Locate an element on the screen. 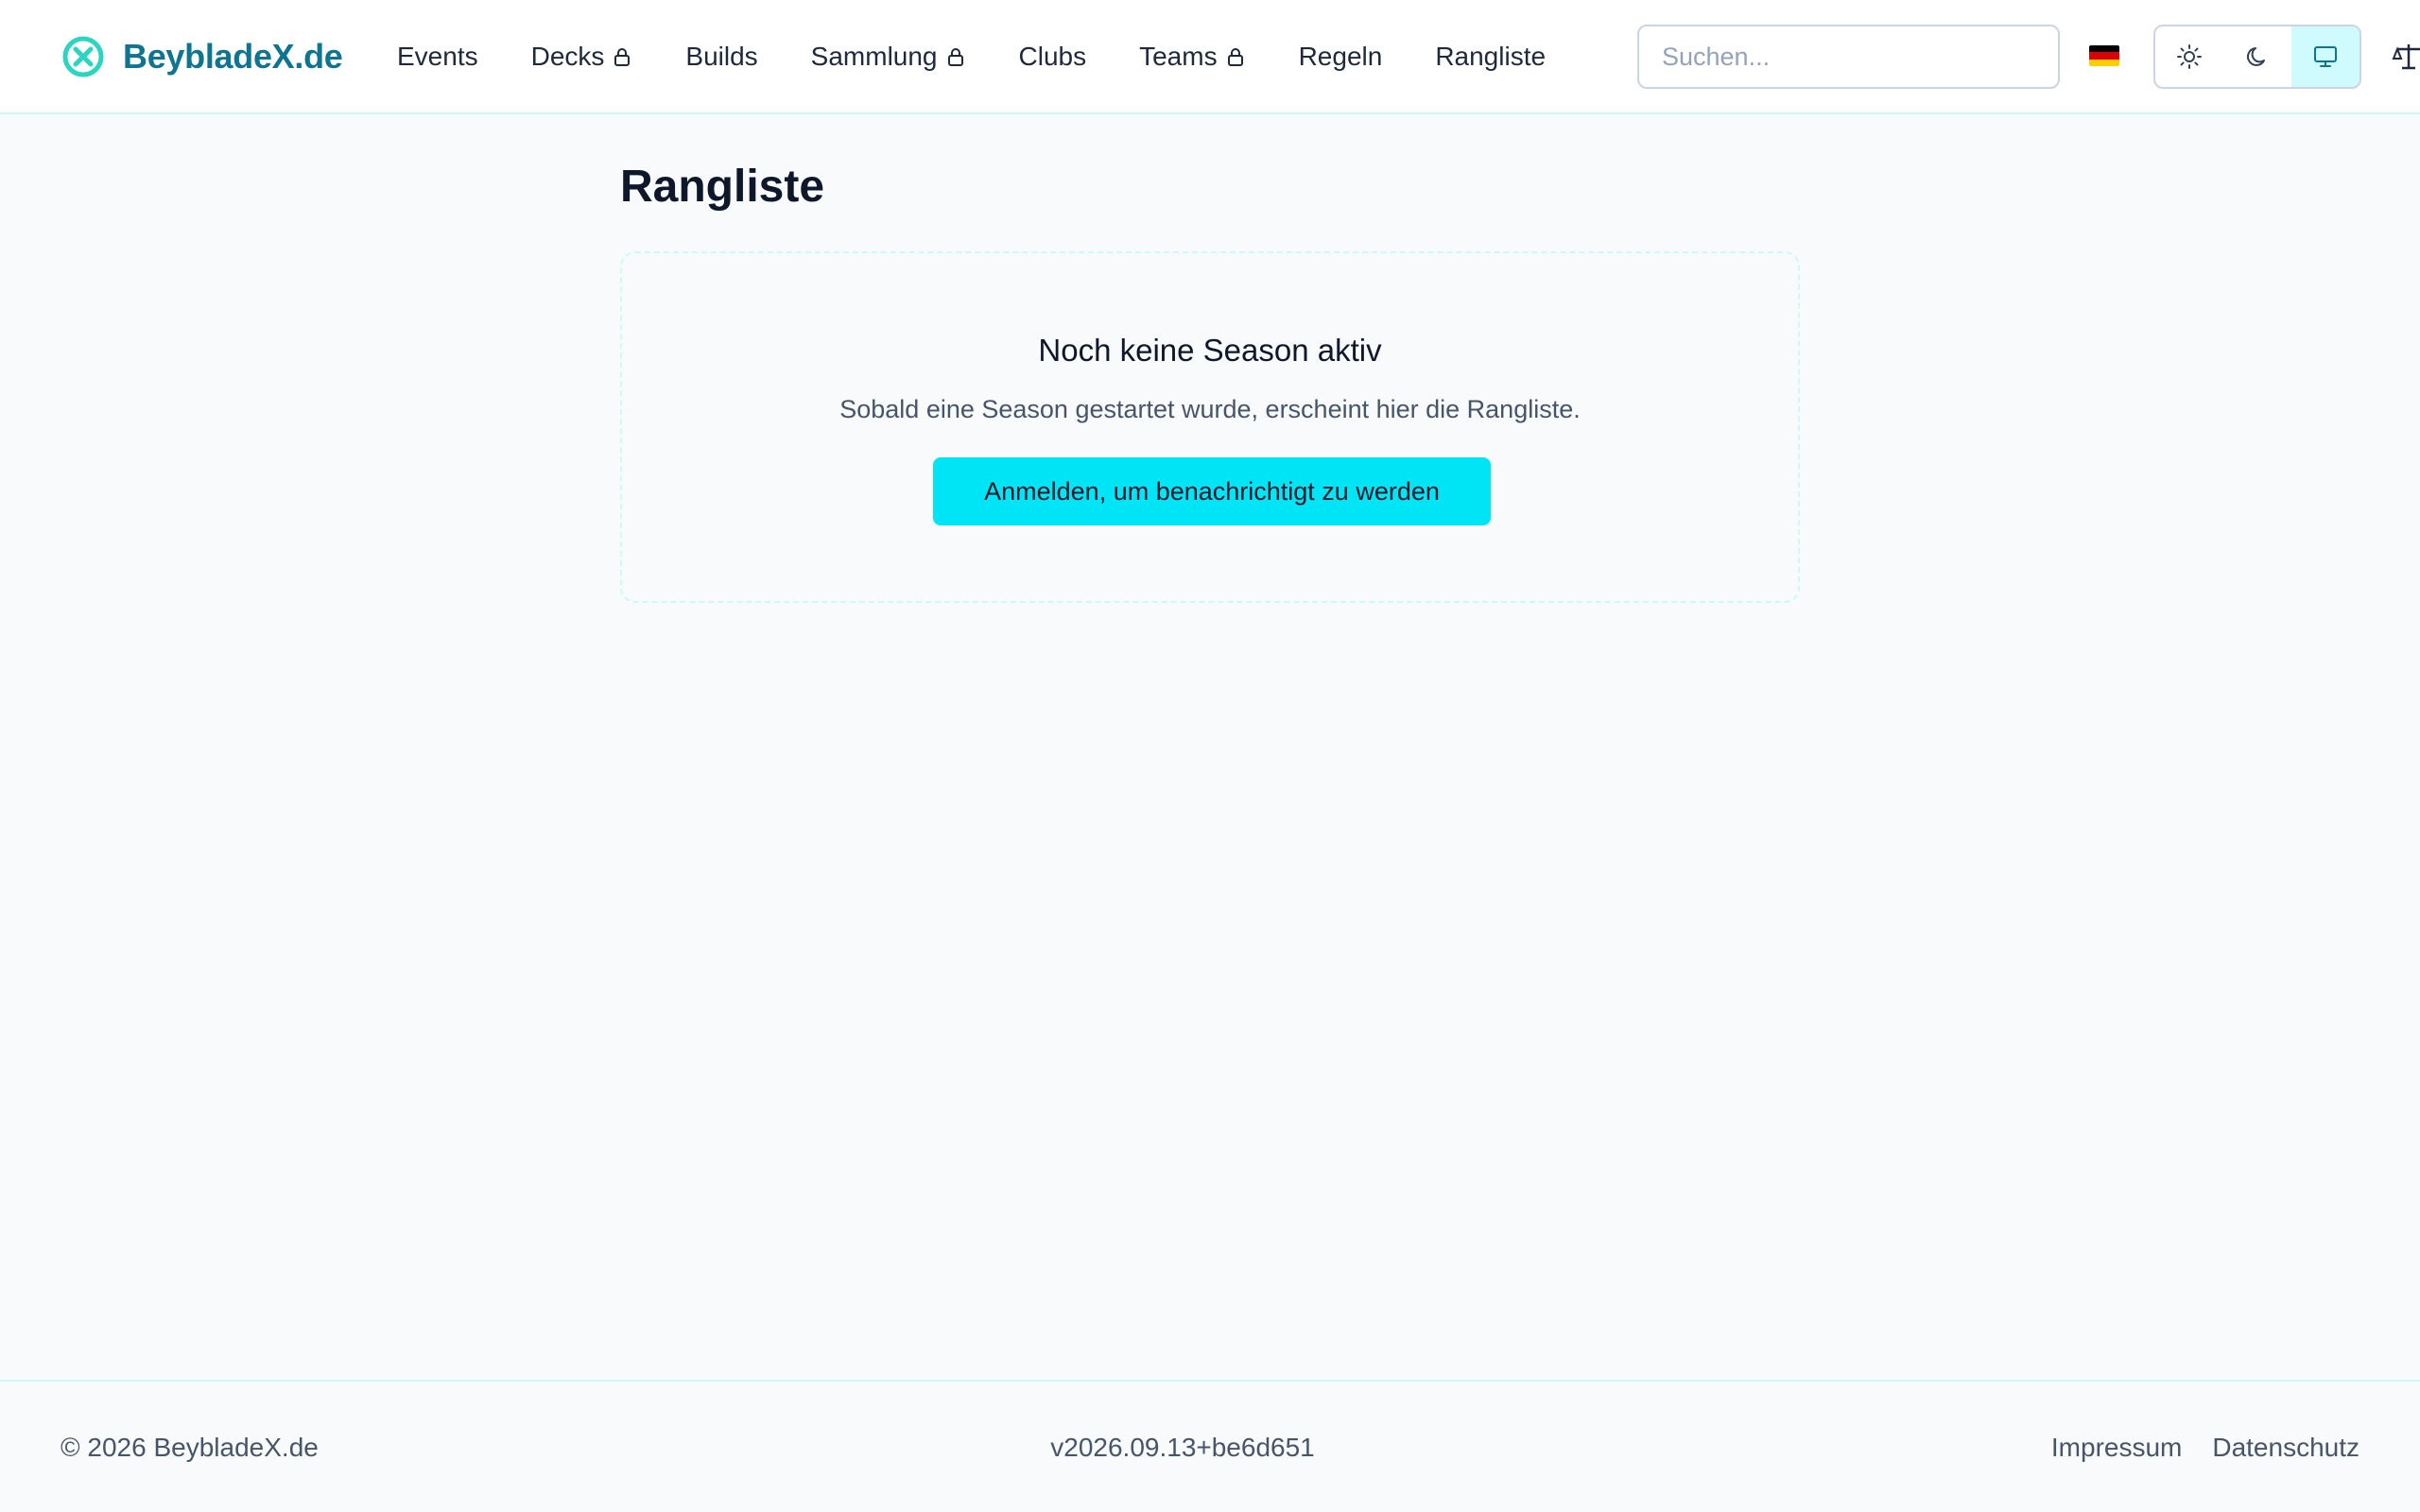 The image size is (2420, 1512). datenschutz-link: Datenschutz is located at coordinates (2286, 1448).